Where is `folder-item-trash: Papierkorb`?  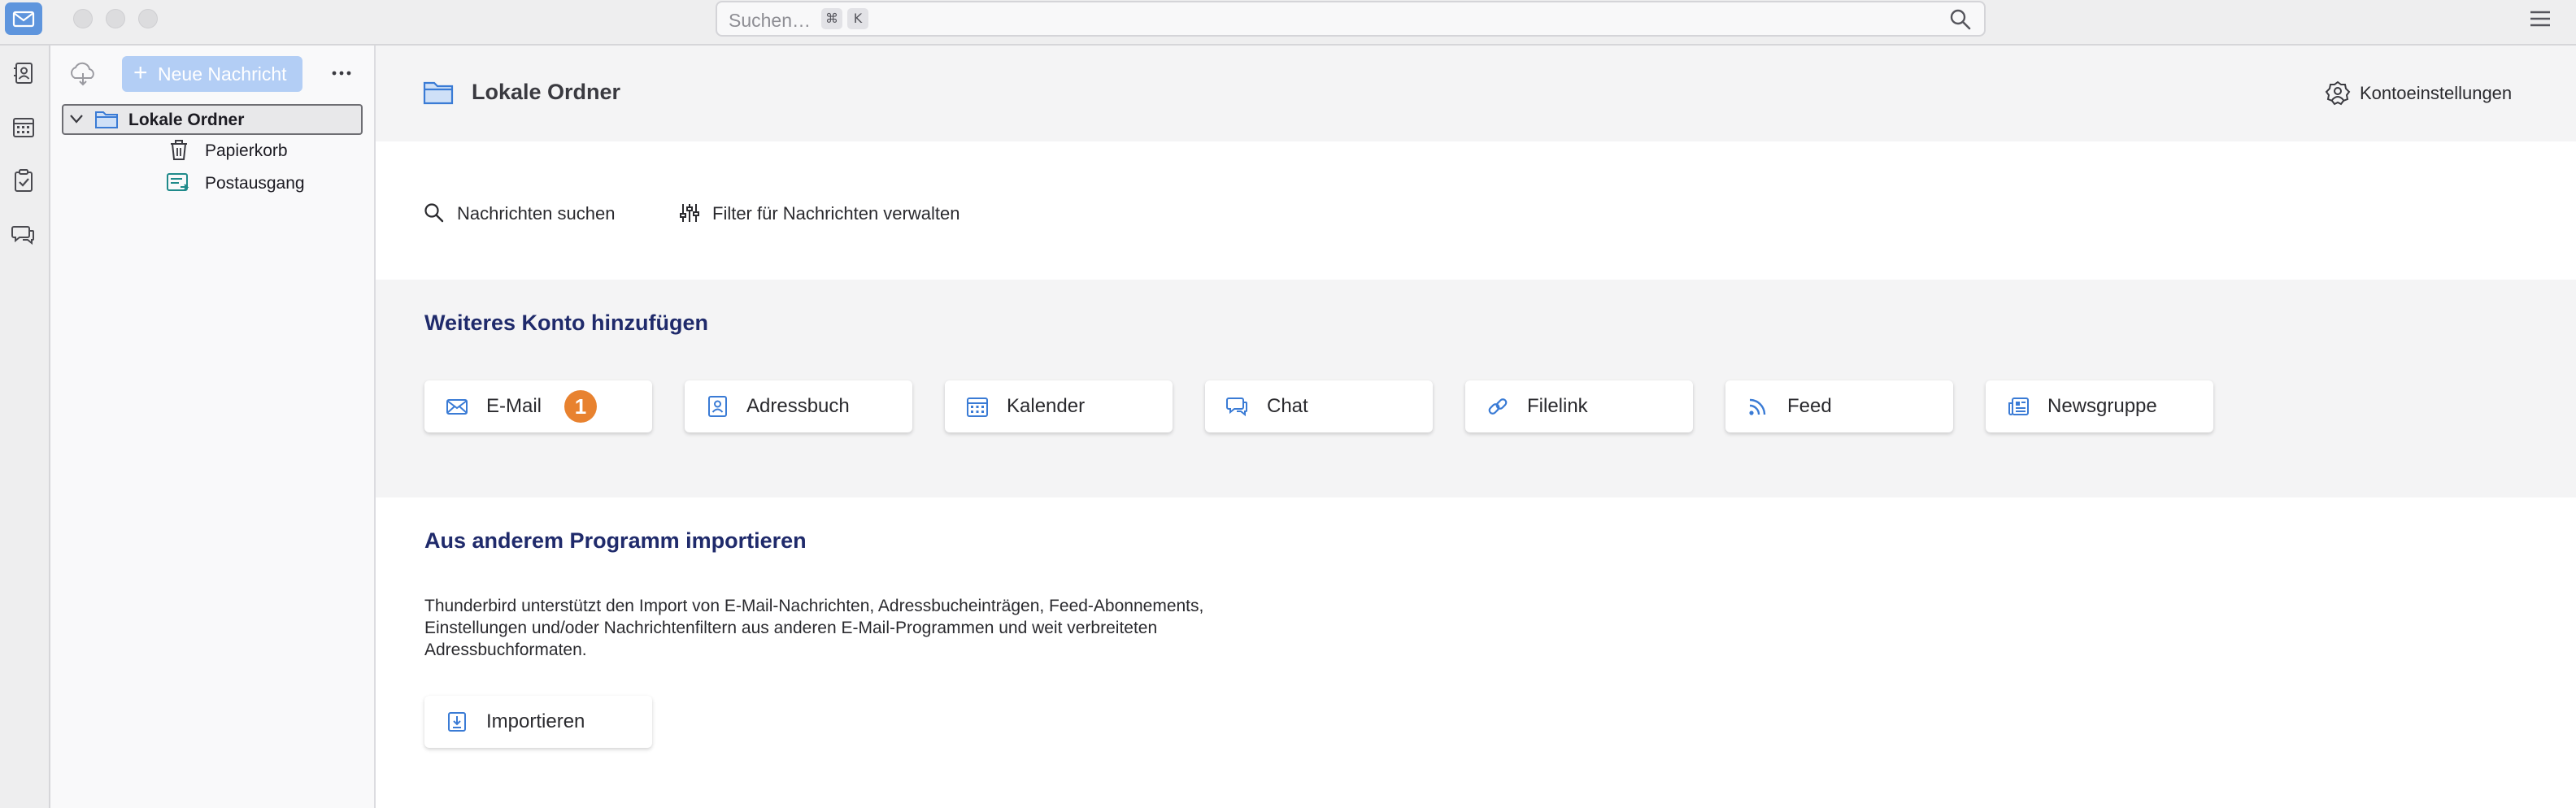 folder-item-trash: Papierkorb is located at coordinates (212, 152).